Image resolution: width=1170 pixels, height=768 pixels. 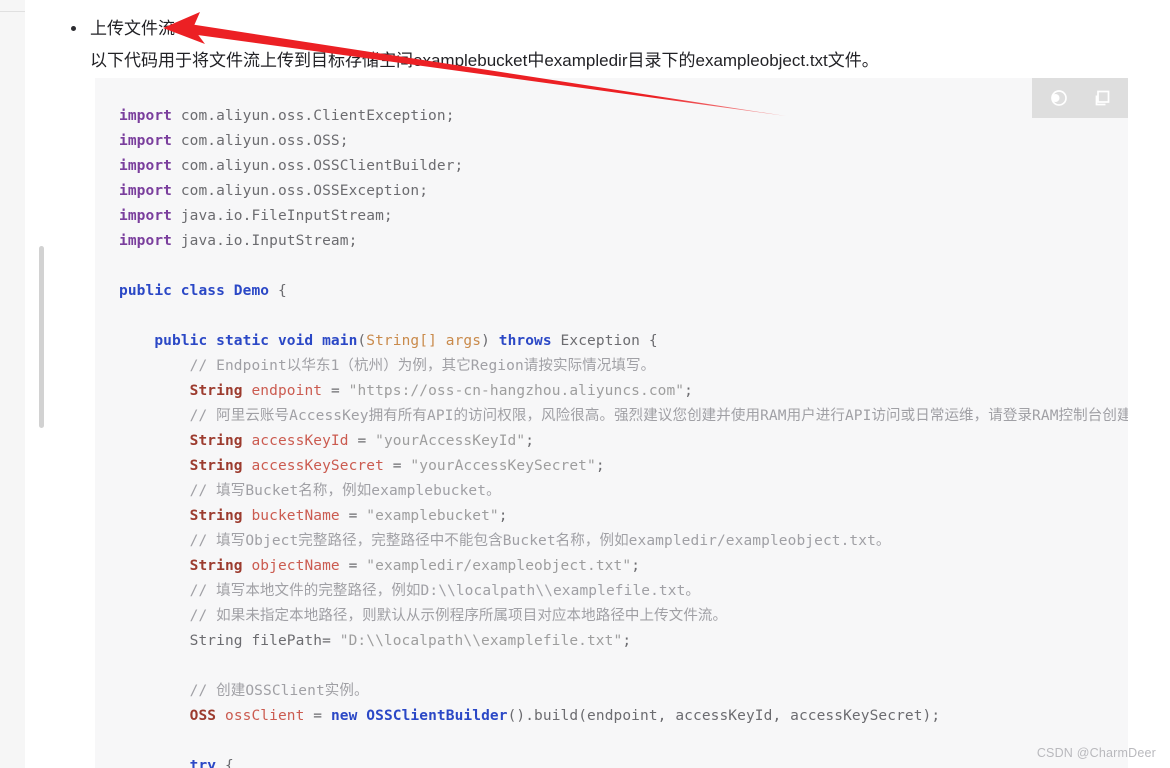 I want to click on code-token: new, so click(x=348, y=716).